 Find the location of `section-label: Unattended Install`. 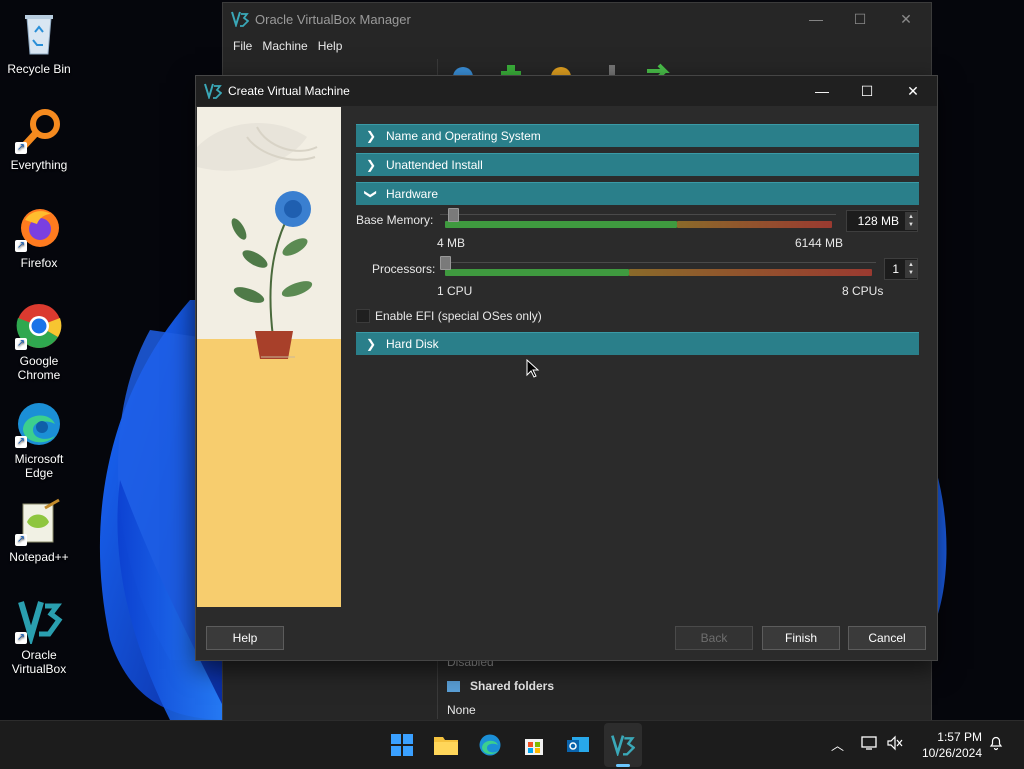

section-label: Unattended Install is located at coordinates (434, 165).